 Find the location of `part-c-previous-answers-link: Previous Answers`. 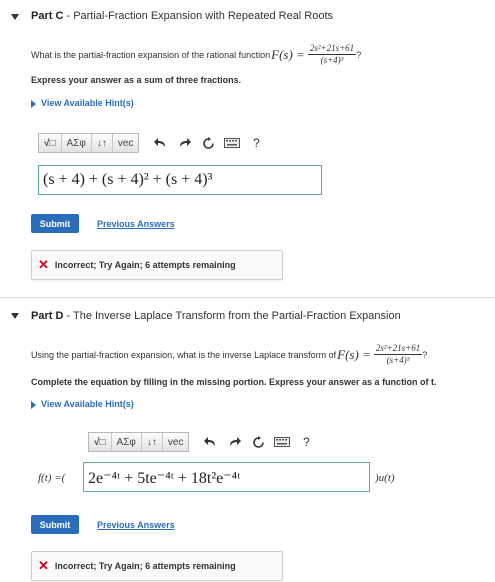

part-c-previous-answers-link: Previous Answers is located at coordinates (136, 224).